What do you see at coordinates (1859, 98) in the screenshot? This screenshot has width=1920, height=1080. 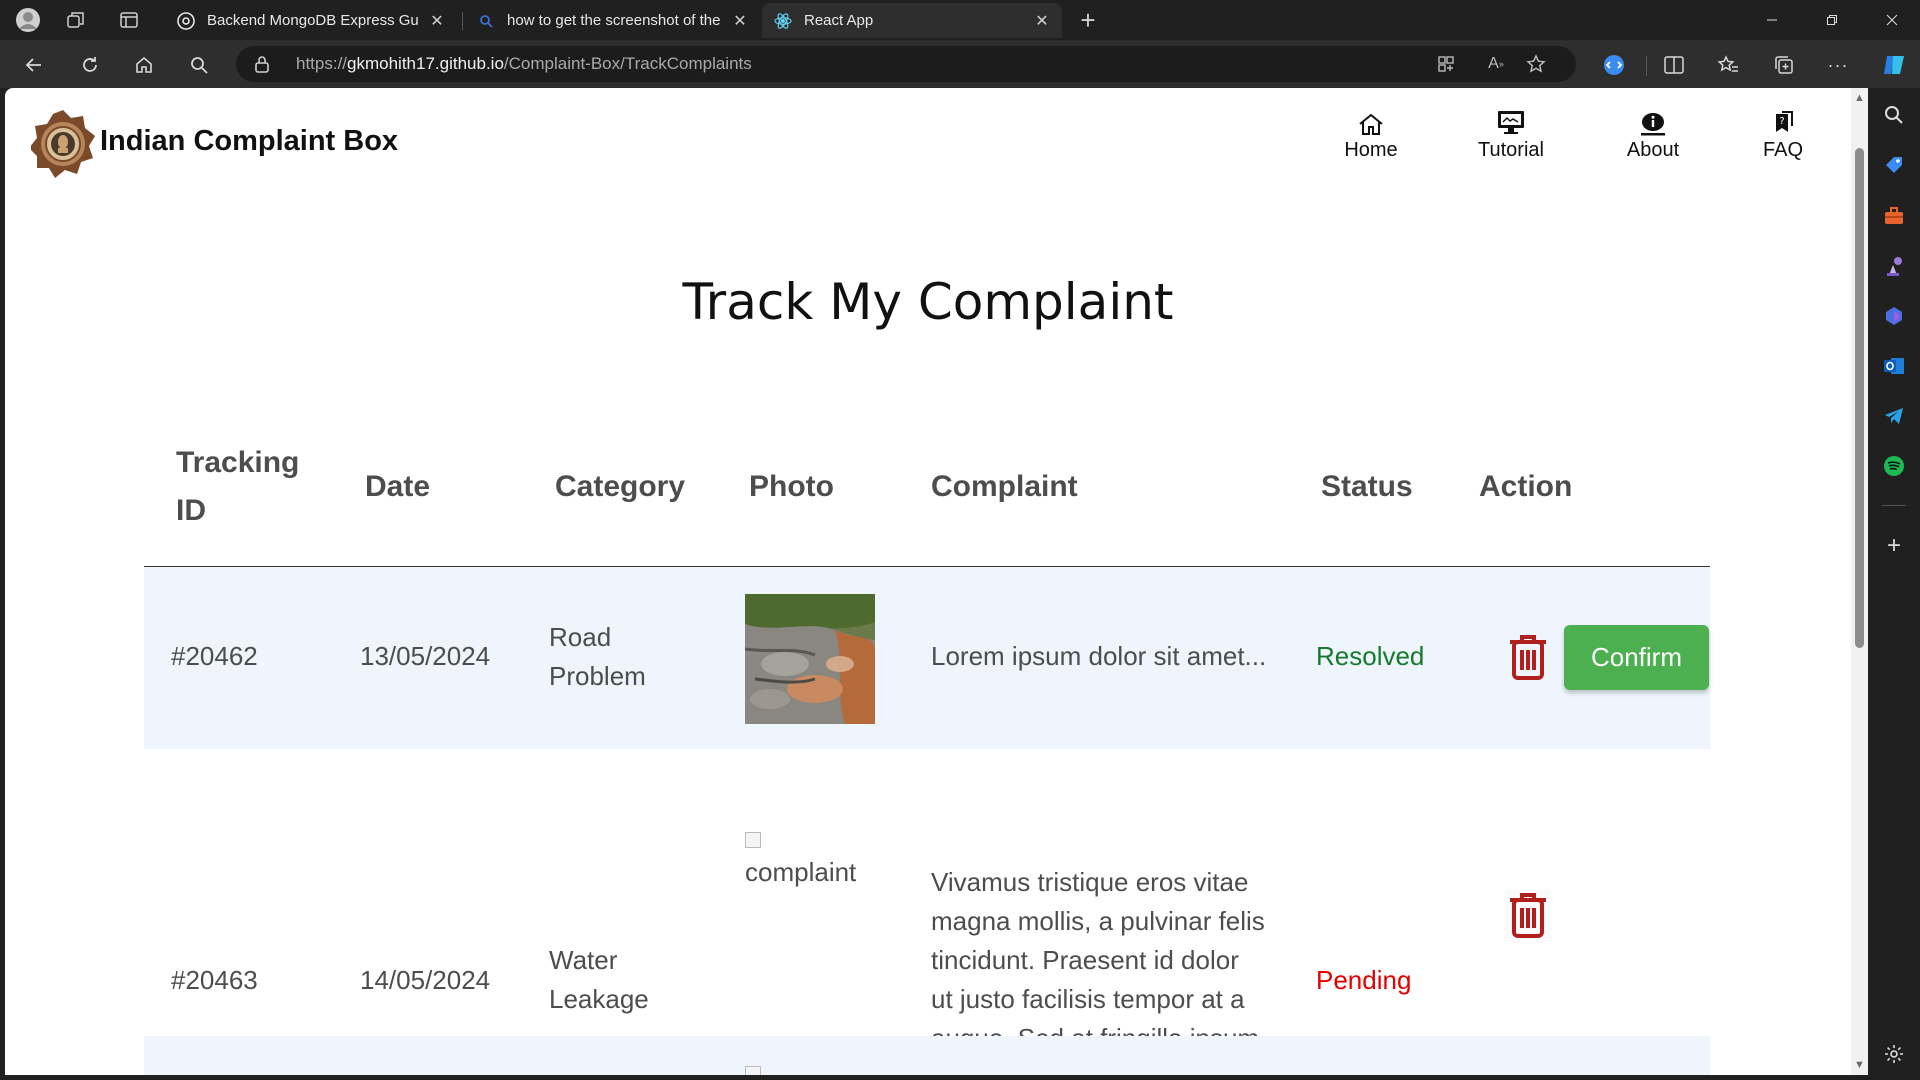 I see `scroll-up-icon: ▲` at bounding box center [1859, 98].